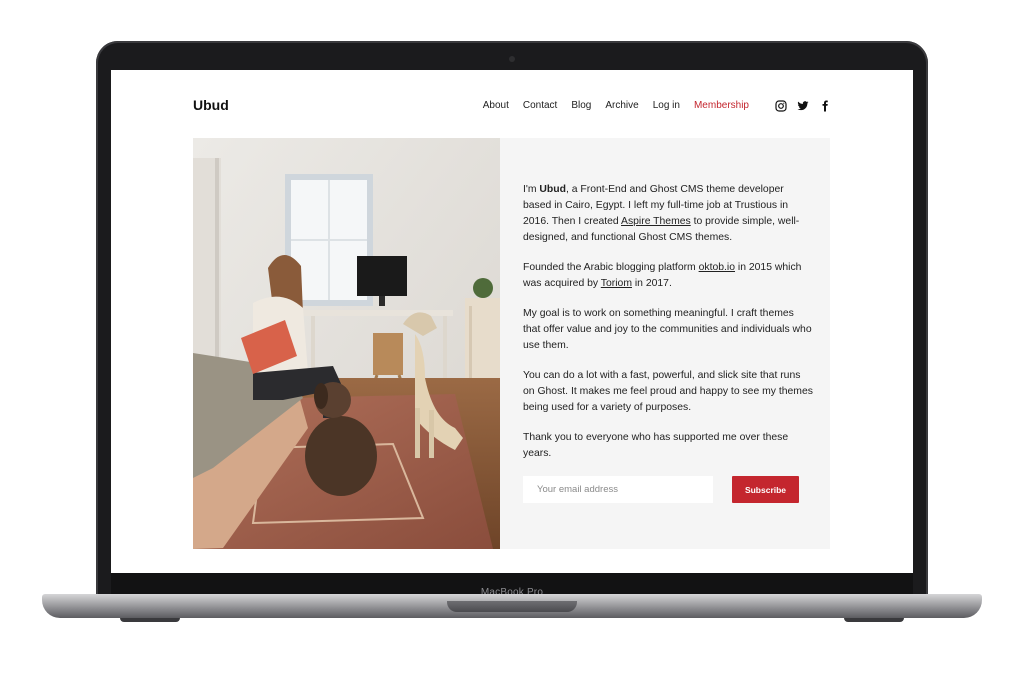 The image size is (1024, 679). I want to click on nav-login: Log in, so click(666, 105).